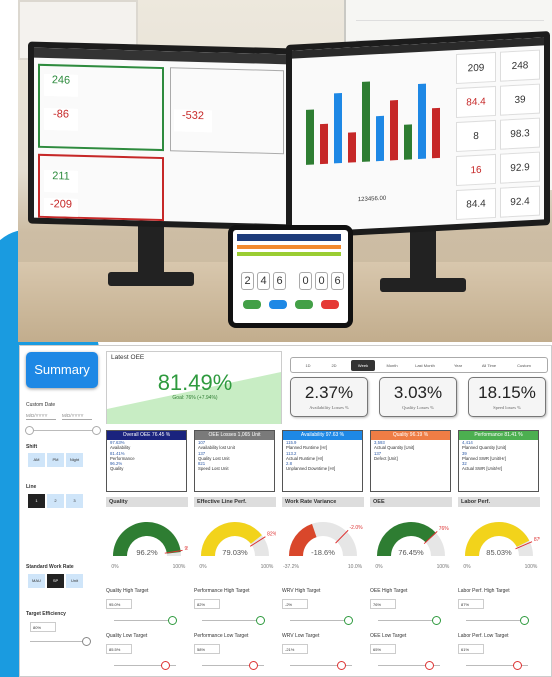 This screenshot has width=552, height=677. What do you see at coordinates (290, 276) in the screenshot?
I see `tablet: 246006` at bounding box center [290, 276].